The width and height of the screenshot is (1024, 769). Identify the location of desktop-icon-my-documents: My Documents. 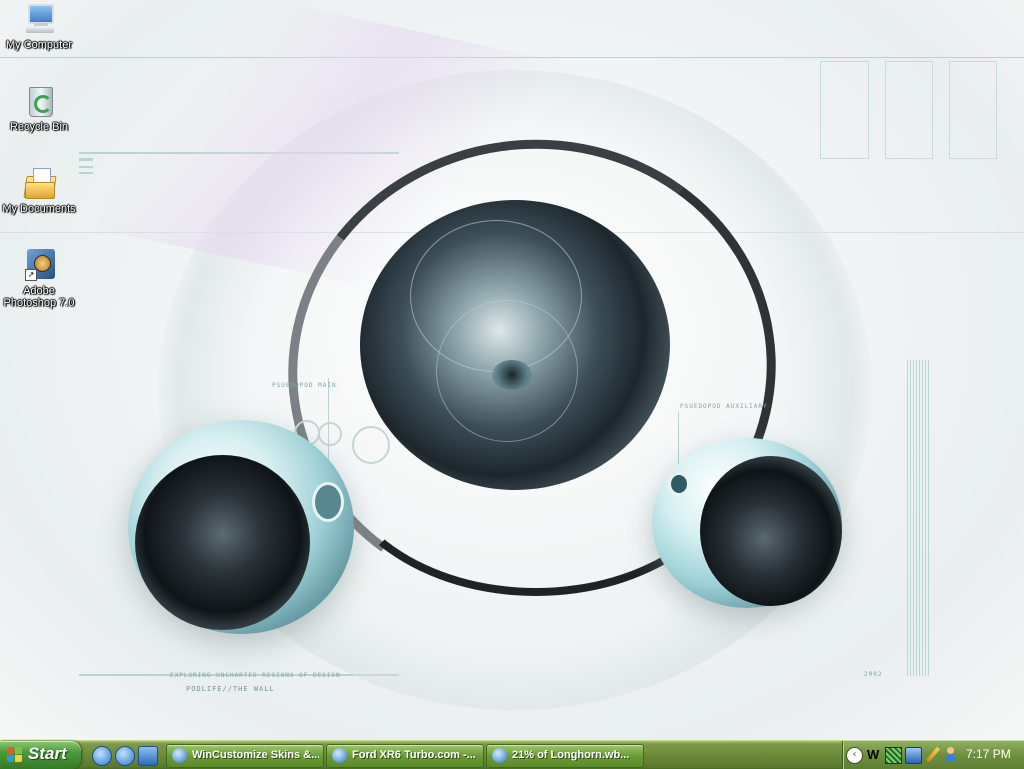
(39, 190).